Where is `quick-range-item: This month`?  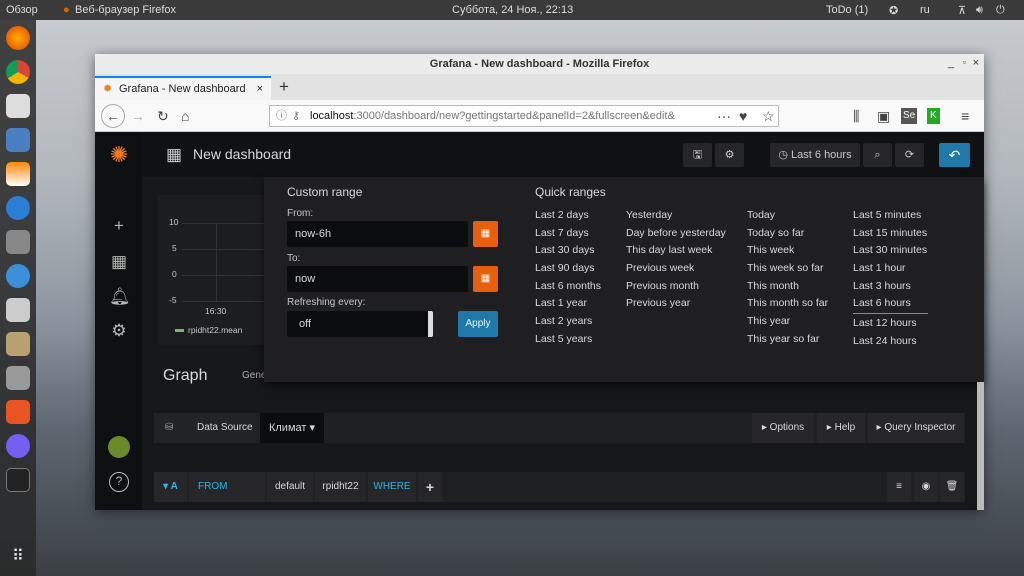
quick-range-item: This month is located at coordinates (787, 289).